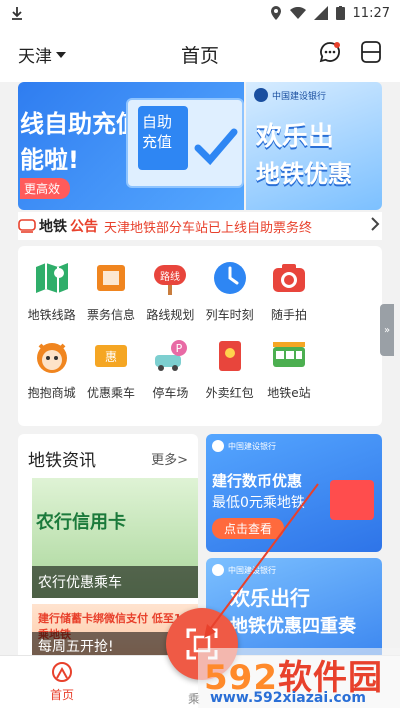 Image resolution: width=400 pixels, height=711 pixels. What do you see at coordinates (62, 672) in the screenshot?
I see `home-ring-icon` at bounding box center [62, 672].